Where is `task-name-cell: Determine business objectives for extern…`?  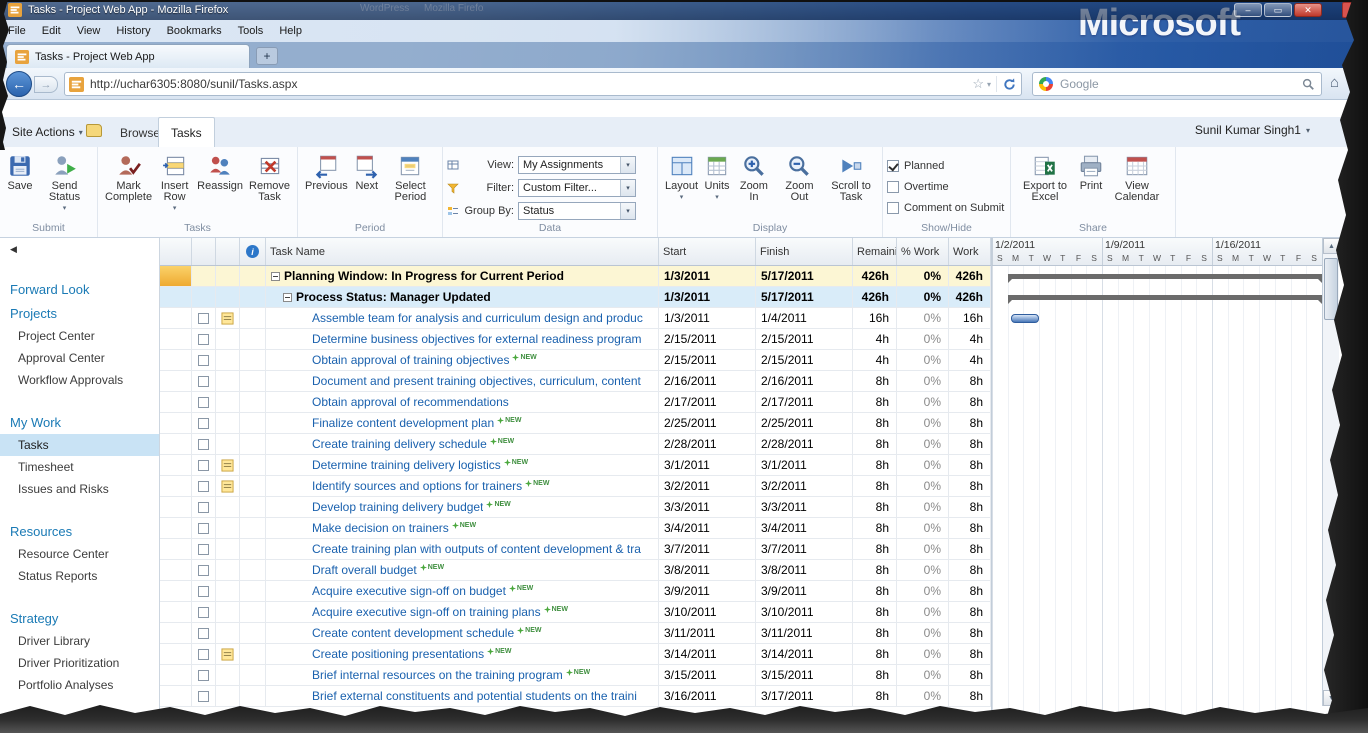 task-name-cell: Determine business objectives for extern… is located at coordinates (462, 339).